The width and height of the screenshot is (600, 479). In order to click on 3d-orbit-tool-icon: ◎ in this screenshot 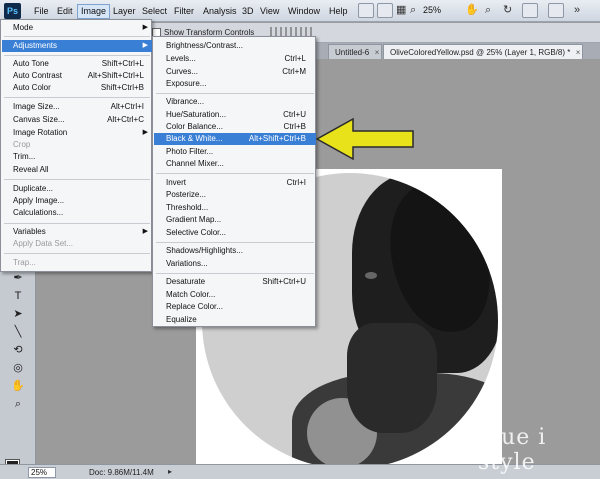, I will do `click(18, 368)`.